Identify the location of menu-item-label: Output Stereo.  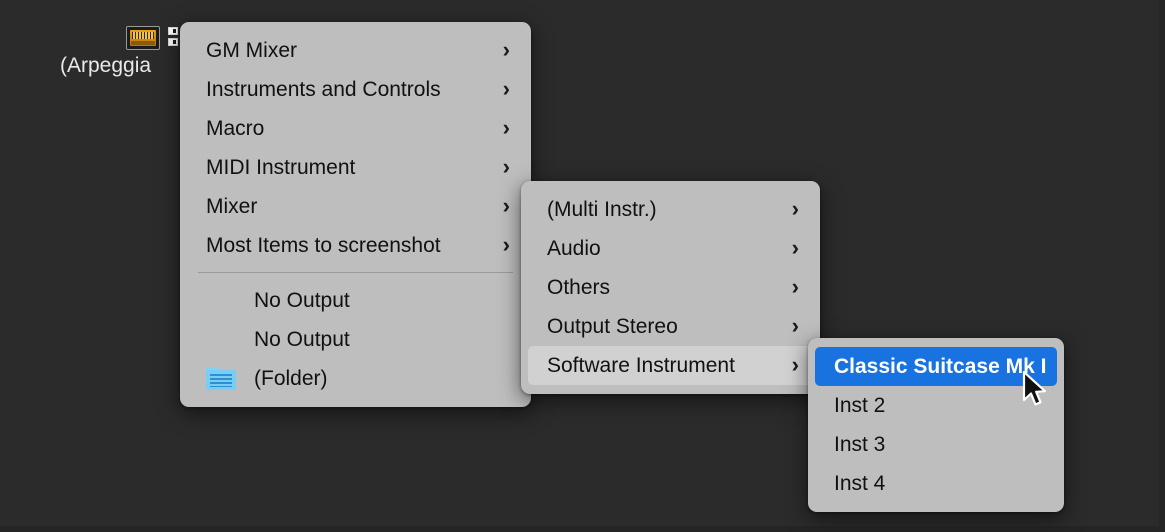
(612, 326).